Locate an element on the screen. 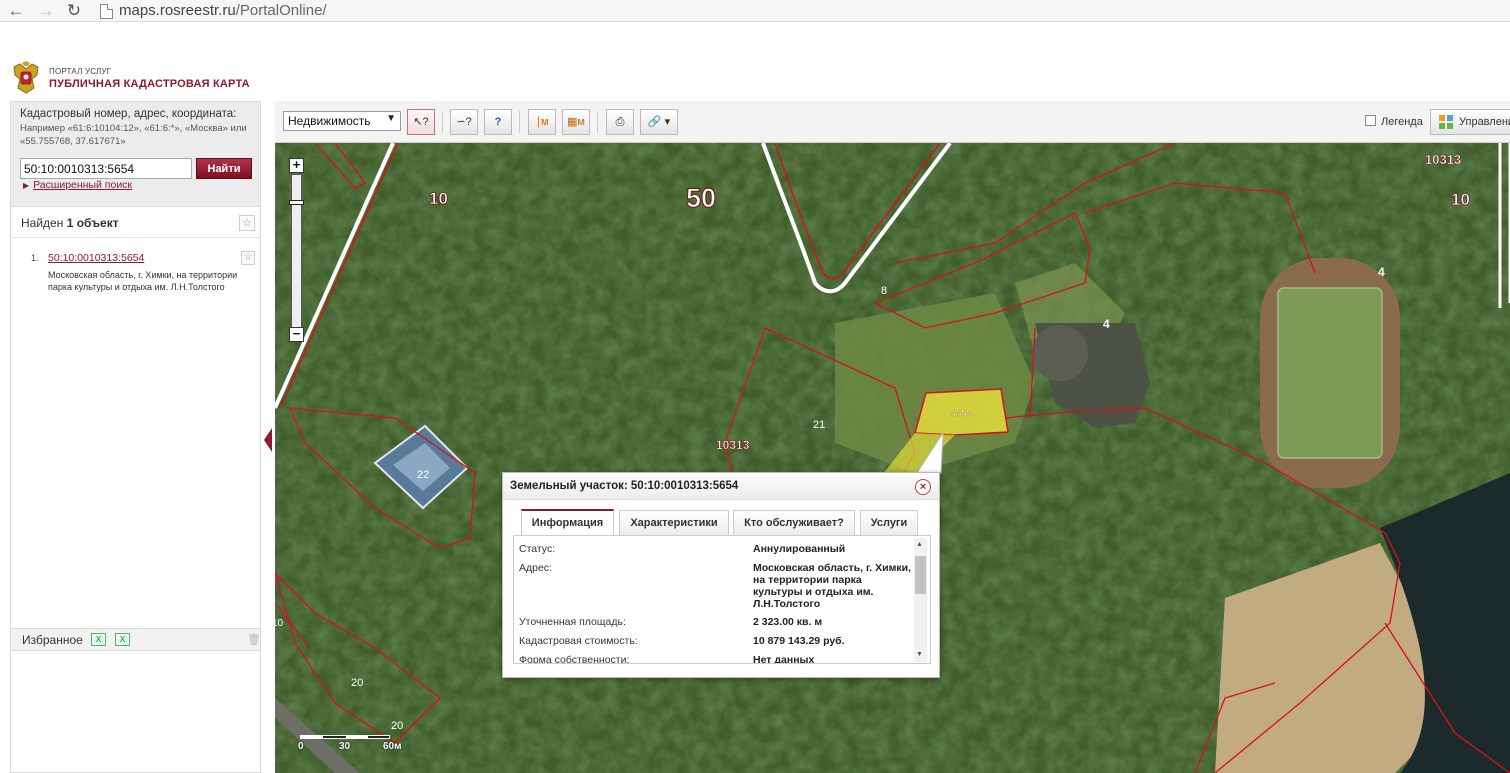 Image resolution: width=1510 pixels, height=773 pixels. found-count: 1 объект is located at coordinates (92, 223).